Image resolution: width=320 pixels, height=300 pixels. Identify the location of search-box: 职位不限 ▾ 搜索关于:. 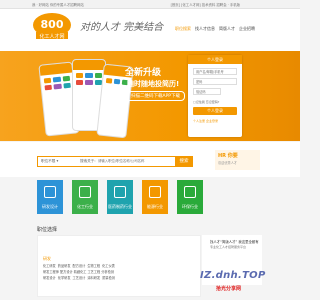
(114, 161).